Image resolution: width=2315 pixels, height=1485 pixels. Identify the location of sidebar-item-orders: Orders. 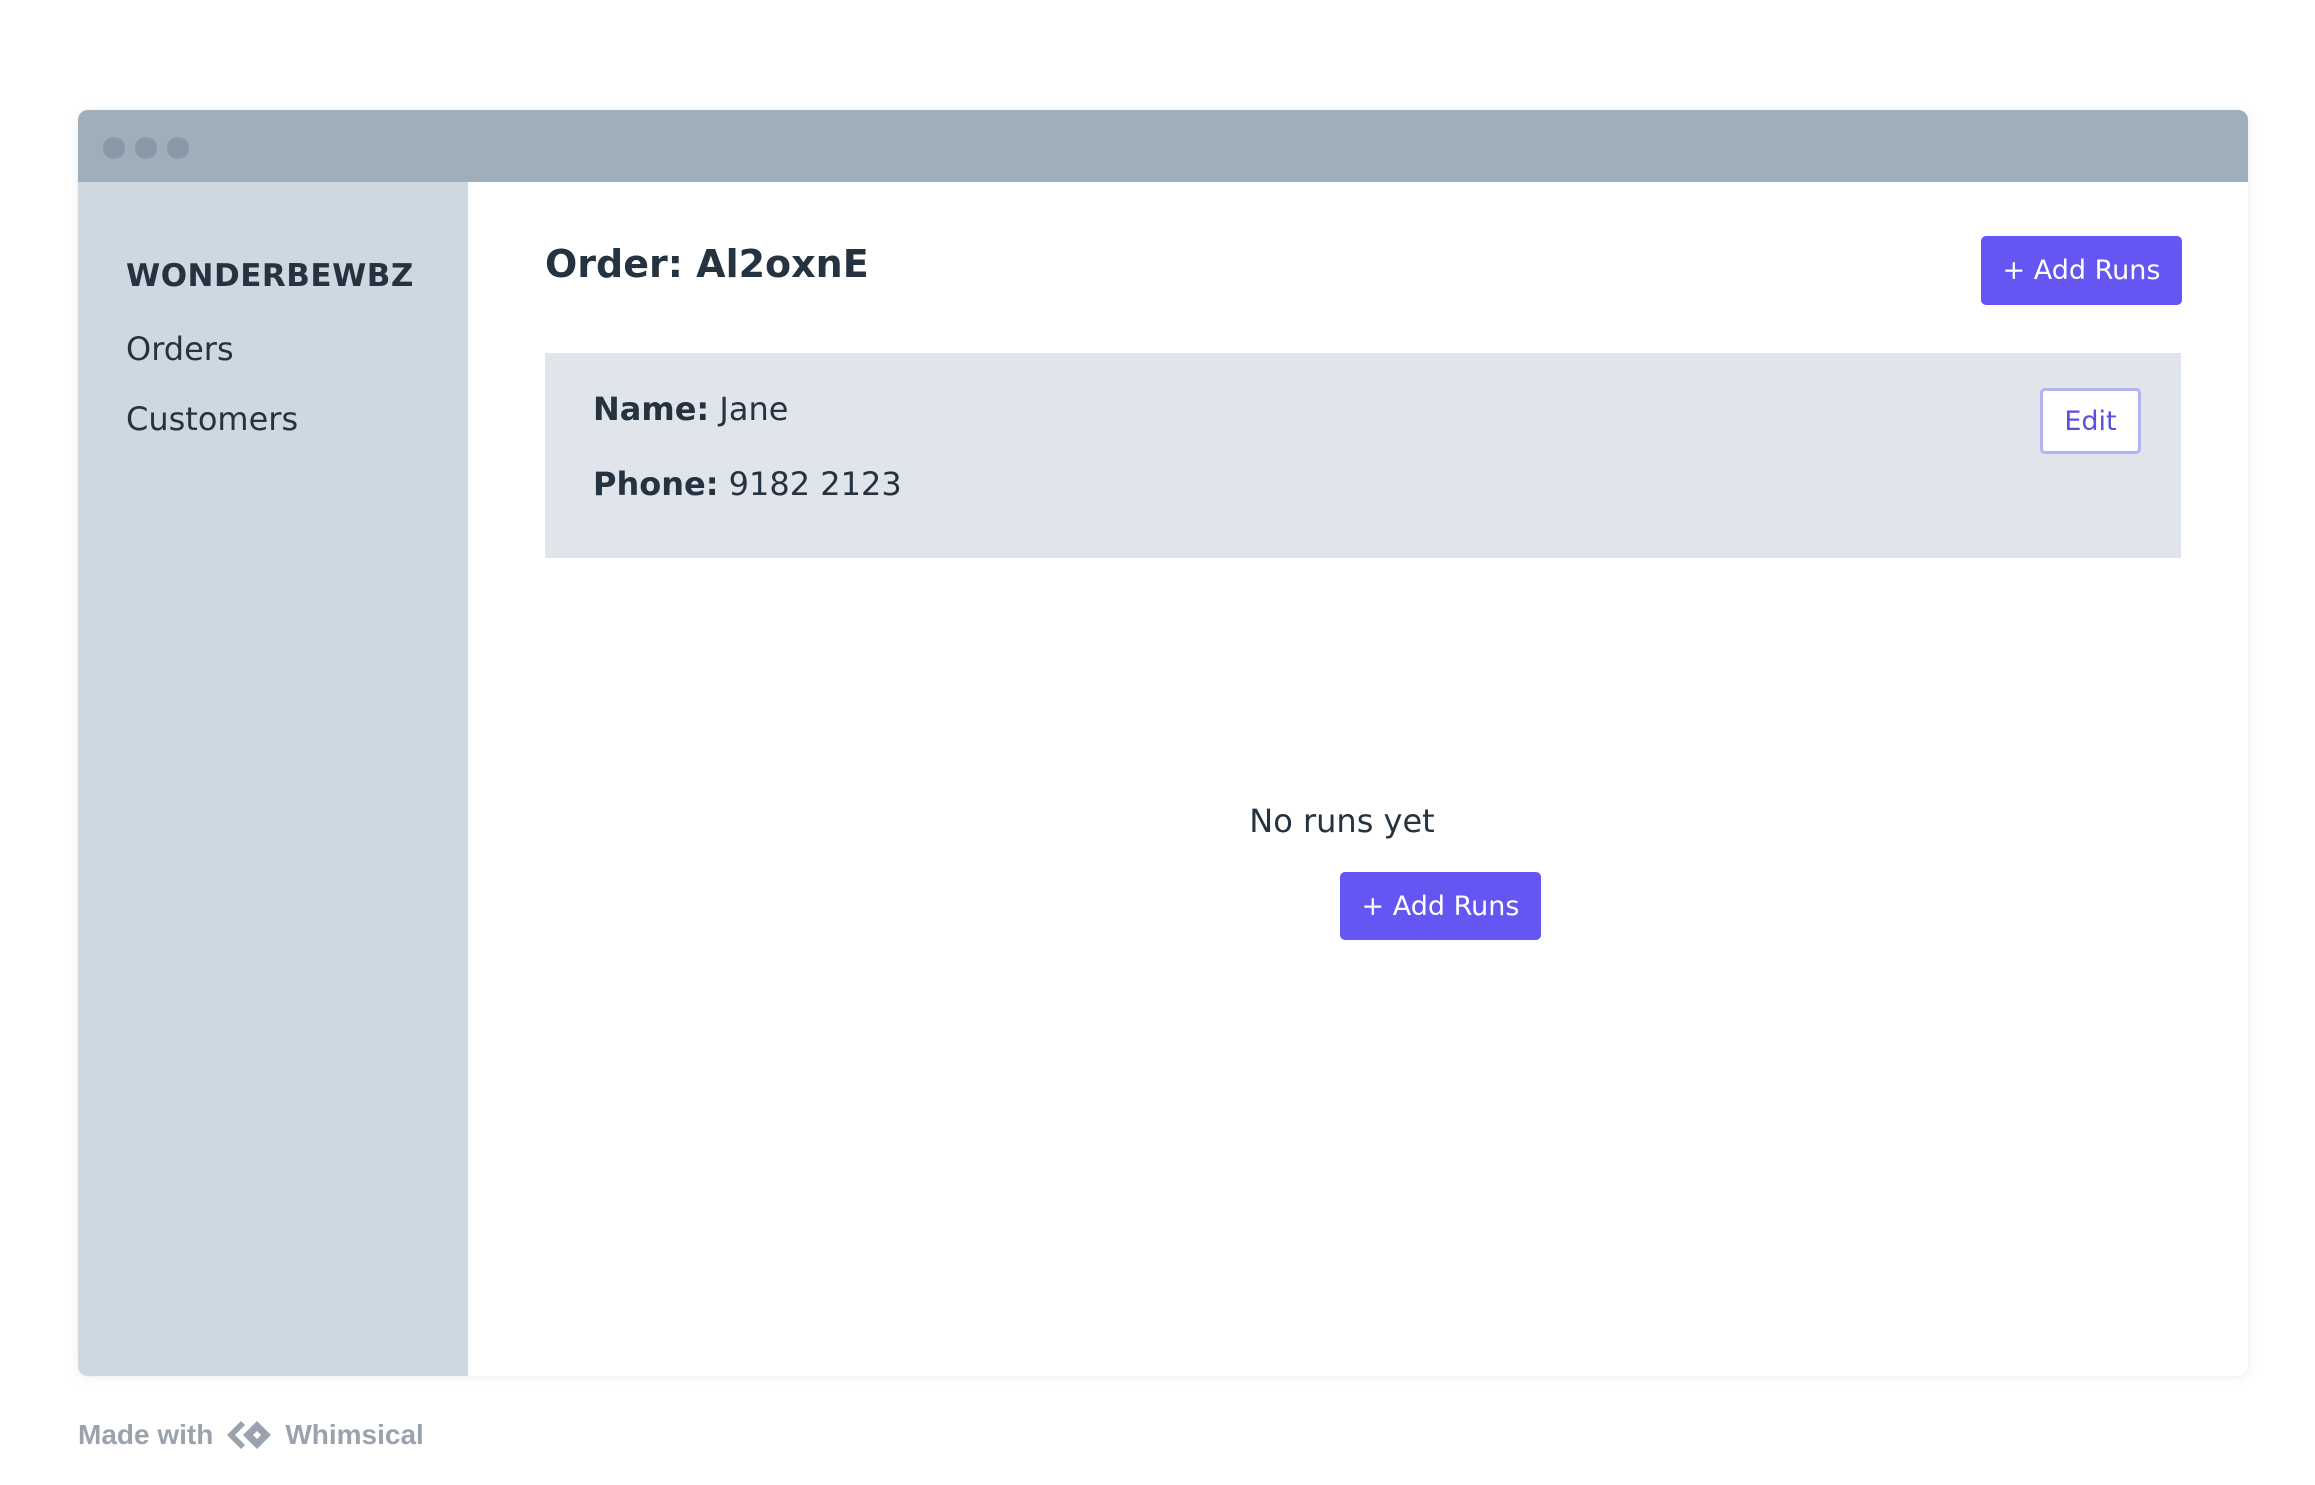
(180, 349).